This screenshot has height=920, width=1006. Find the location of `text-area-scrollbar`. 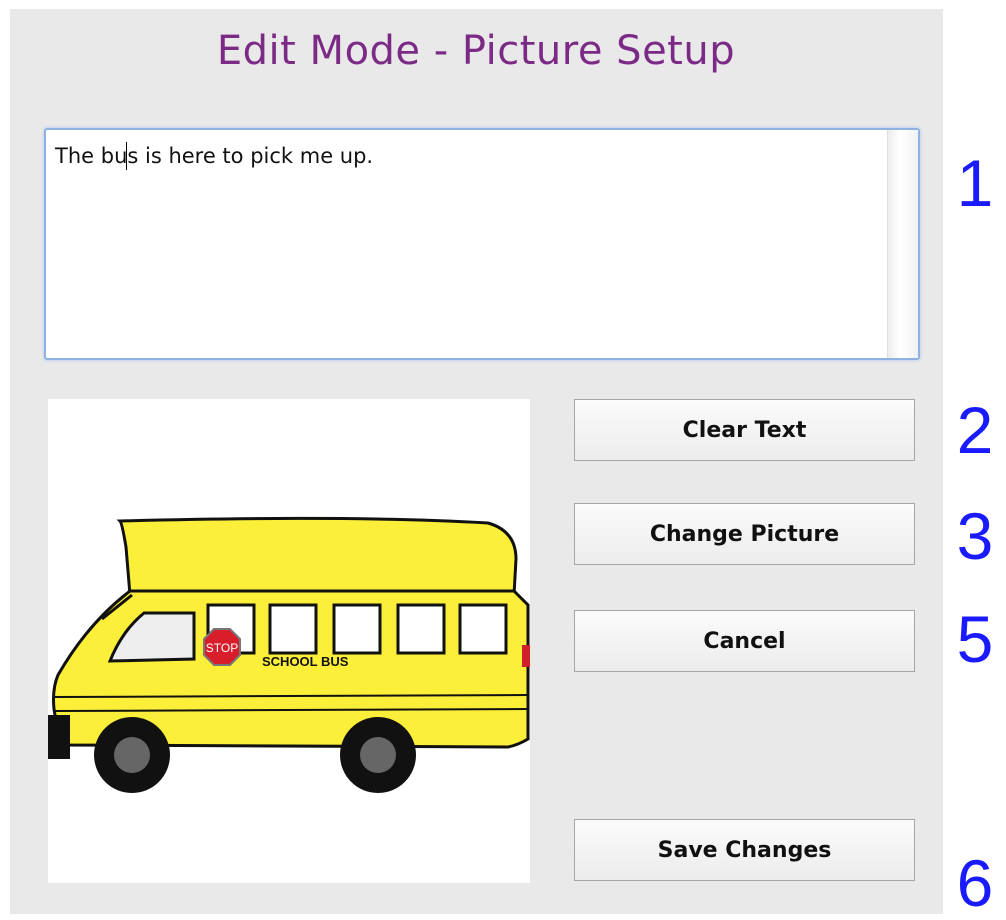

text-area-scrollbar is located at coordinates (902, 244).